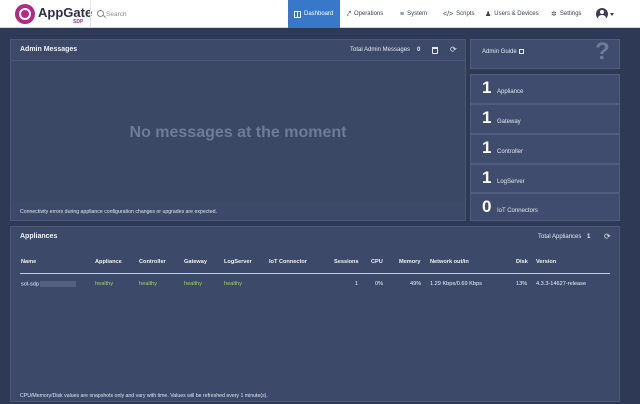  What do you see at coordinates (297, 14) in the screenshot?
I see `dashboard-icon` at bounding box center [297, 14].